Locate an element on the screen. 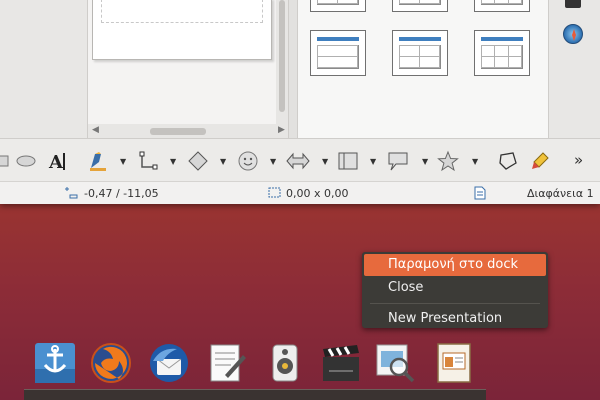 The height and width of the screenshot is (400, 600). anchor-app-icon is located at coordinates (55, 363).